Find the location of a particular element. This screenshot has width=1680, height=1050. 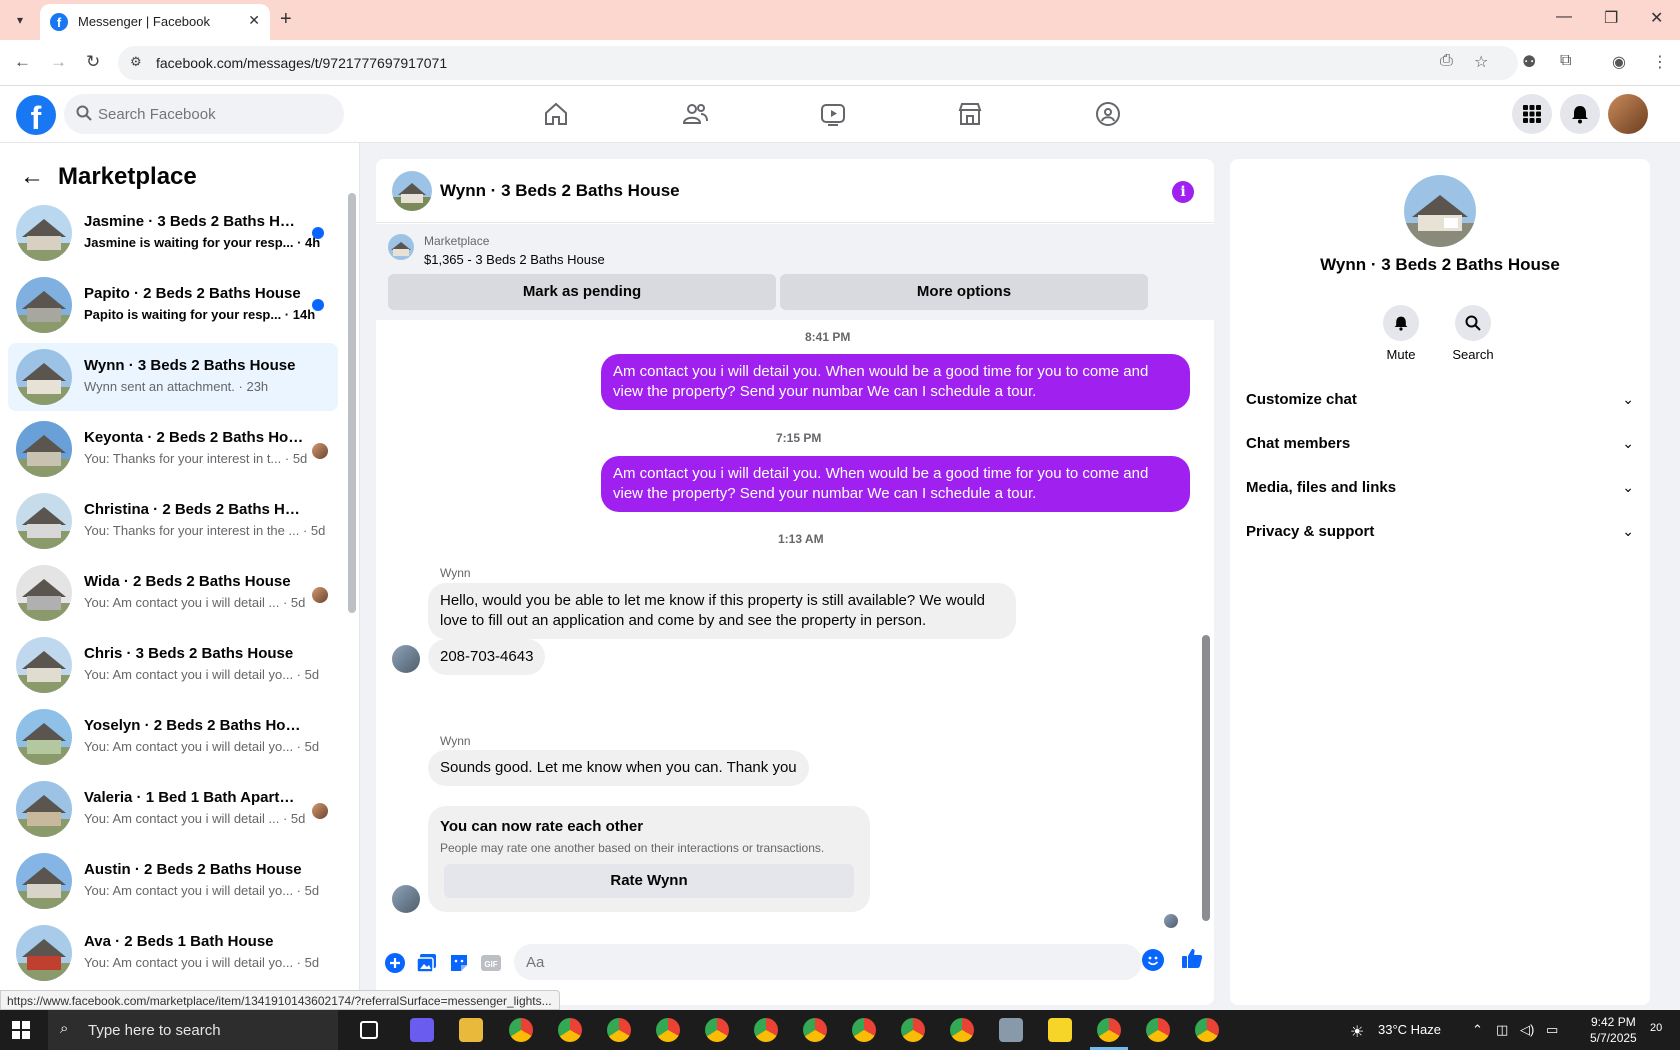

browser-menu-icon: ⋮ is located at coordinates (1660, 62).